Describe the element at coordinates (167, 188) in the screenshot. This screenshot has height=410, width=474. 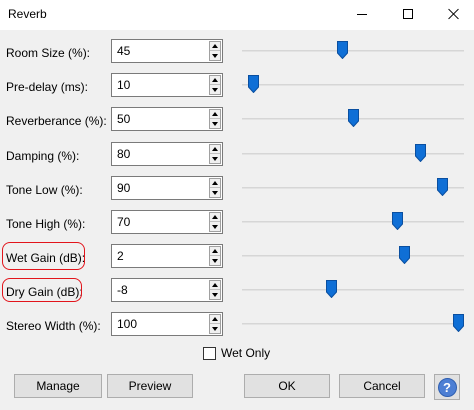
I see `param-value-input: 90` at that location.